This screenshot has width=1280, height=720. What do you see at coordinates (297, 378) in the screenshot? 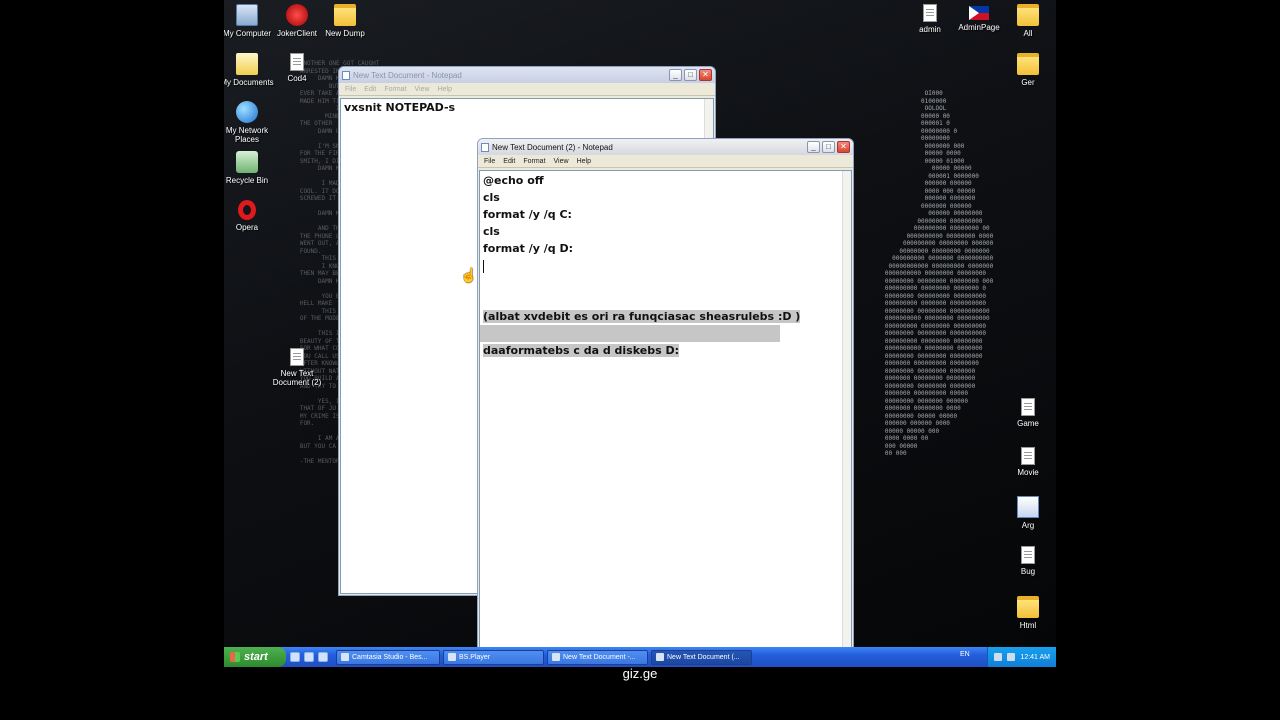
I see `desktop-icon-label: New Text Document (2)` at bounding box center [297, 378].